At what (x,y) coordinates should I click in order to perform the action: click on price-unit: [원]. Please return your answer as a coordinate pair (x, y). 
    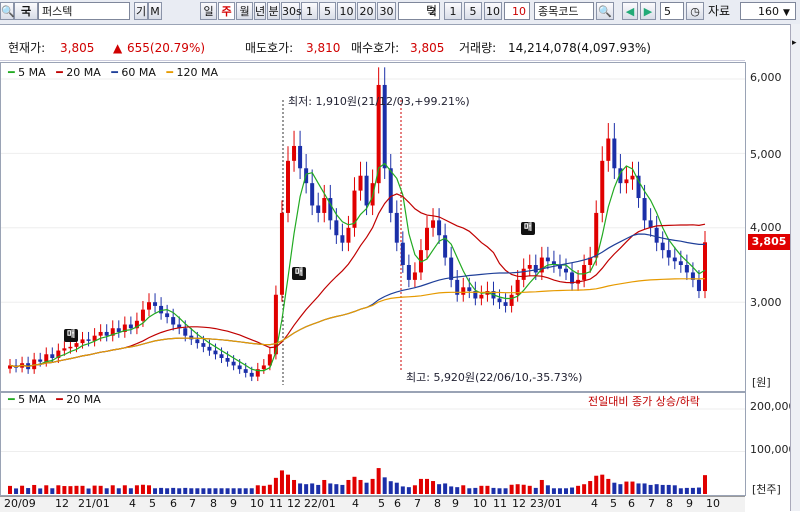
    Looking at the image, I should click on (761, 382).